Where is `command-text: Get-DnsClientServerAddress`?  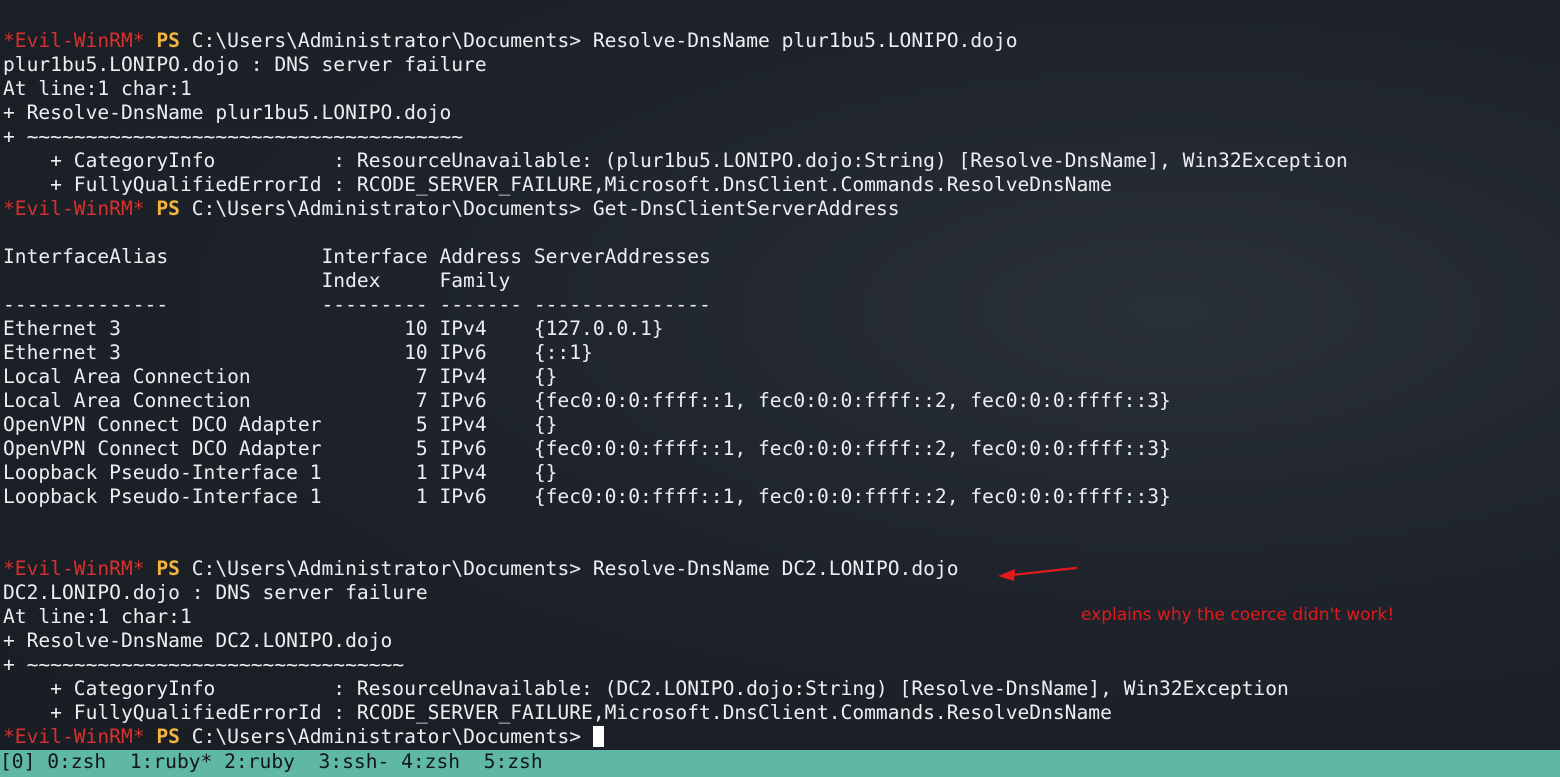 command-text: Get-DnsClientServerAddress is located at coordinates (746, 208).